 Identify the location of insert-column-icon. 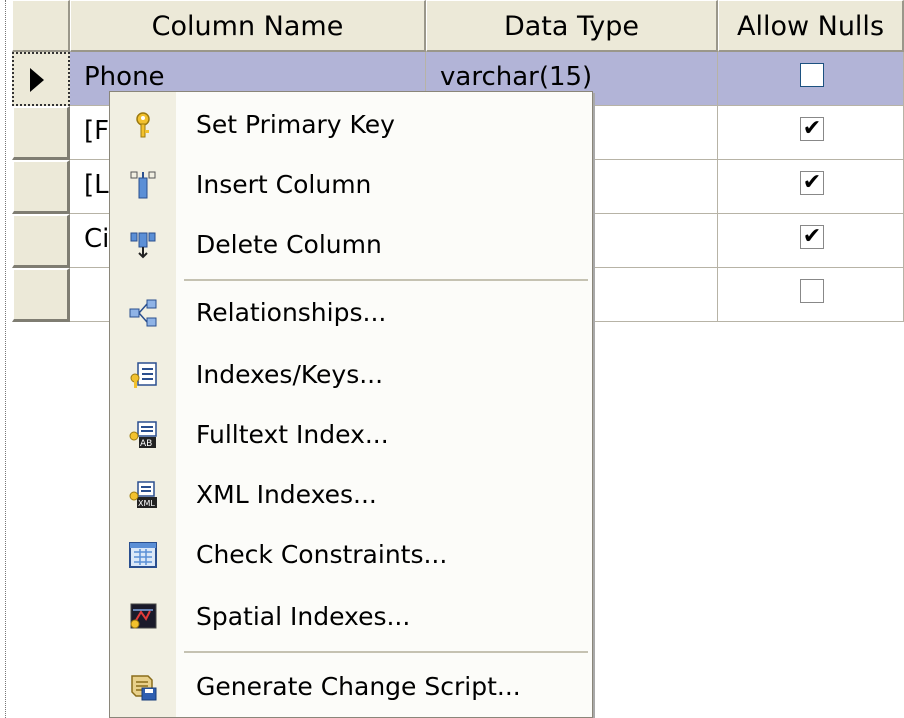
(143, 185).